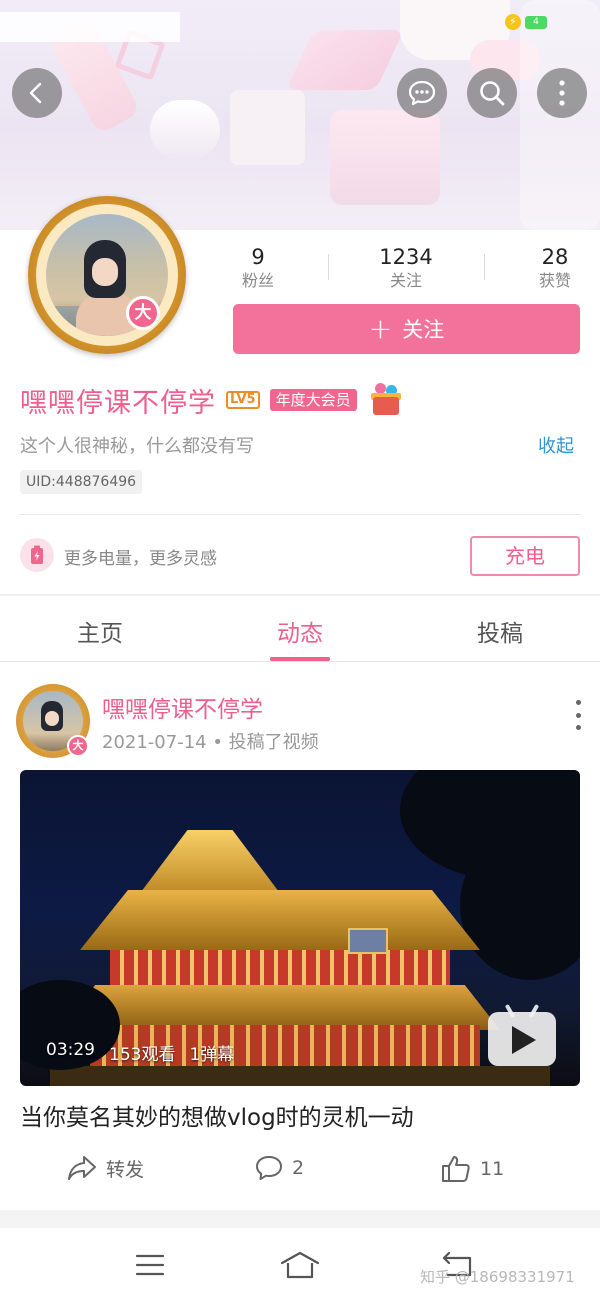 This screenshot has height=1300, width=600. Describe the element at coordinates (405, 280) in the screenshot. I see `stat-label: 关注` at that location.